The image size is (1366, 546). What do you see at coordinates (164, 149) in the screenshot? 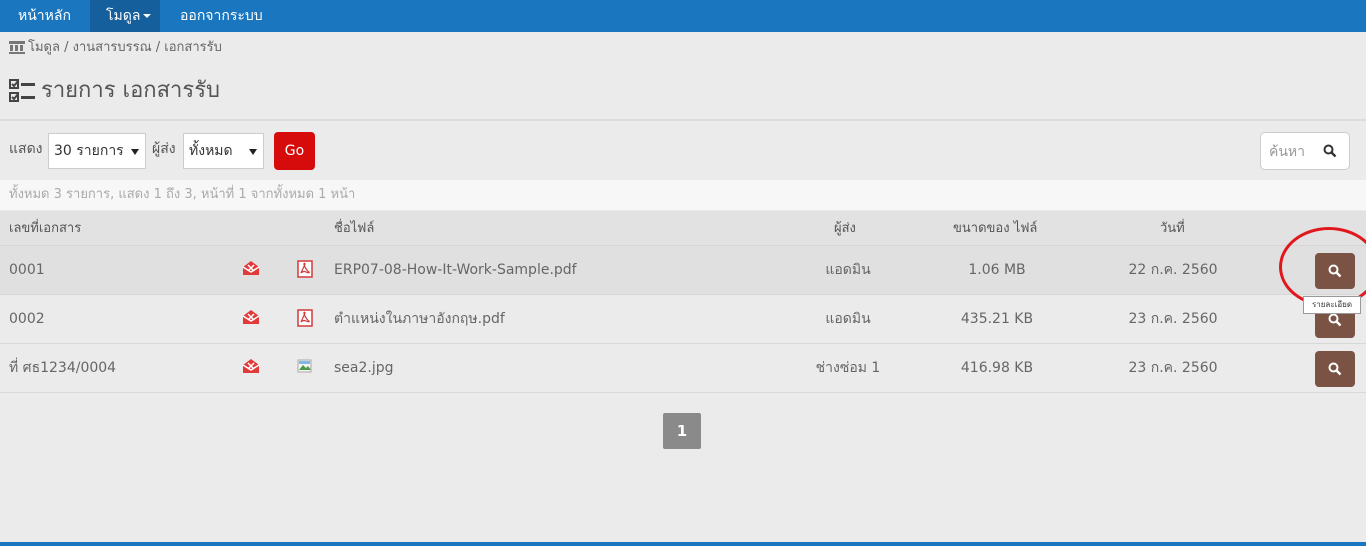
I see `sender-label: ผู้ส่ง` at bounding box center [164, 149].